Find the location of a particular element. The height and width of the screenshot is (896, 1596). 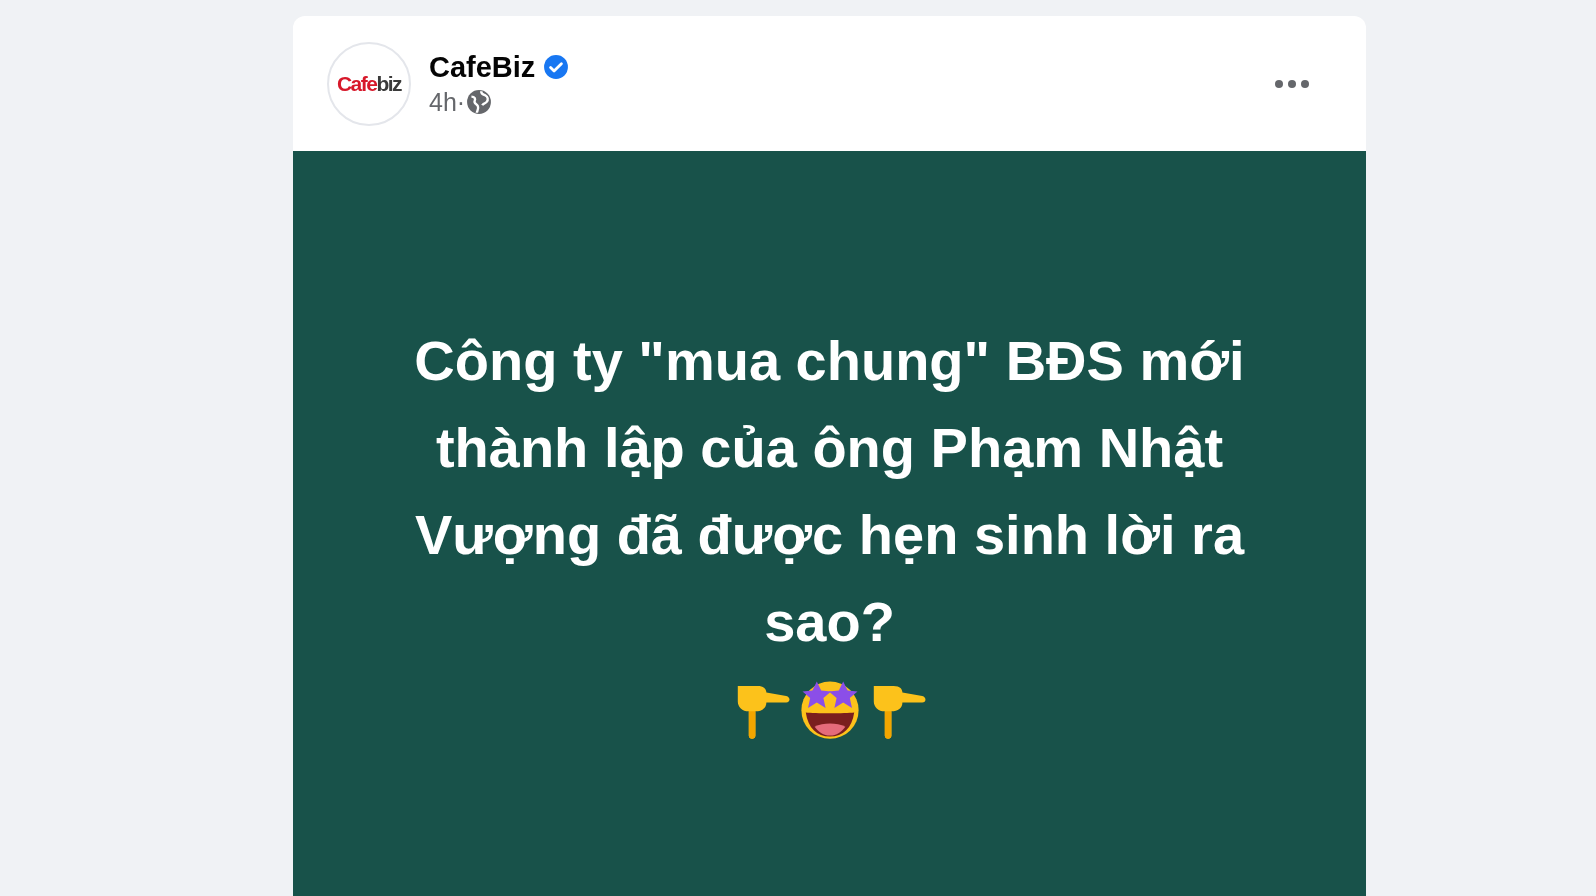

page-avatar: Cafebiz is located at coordinates (369, 83).